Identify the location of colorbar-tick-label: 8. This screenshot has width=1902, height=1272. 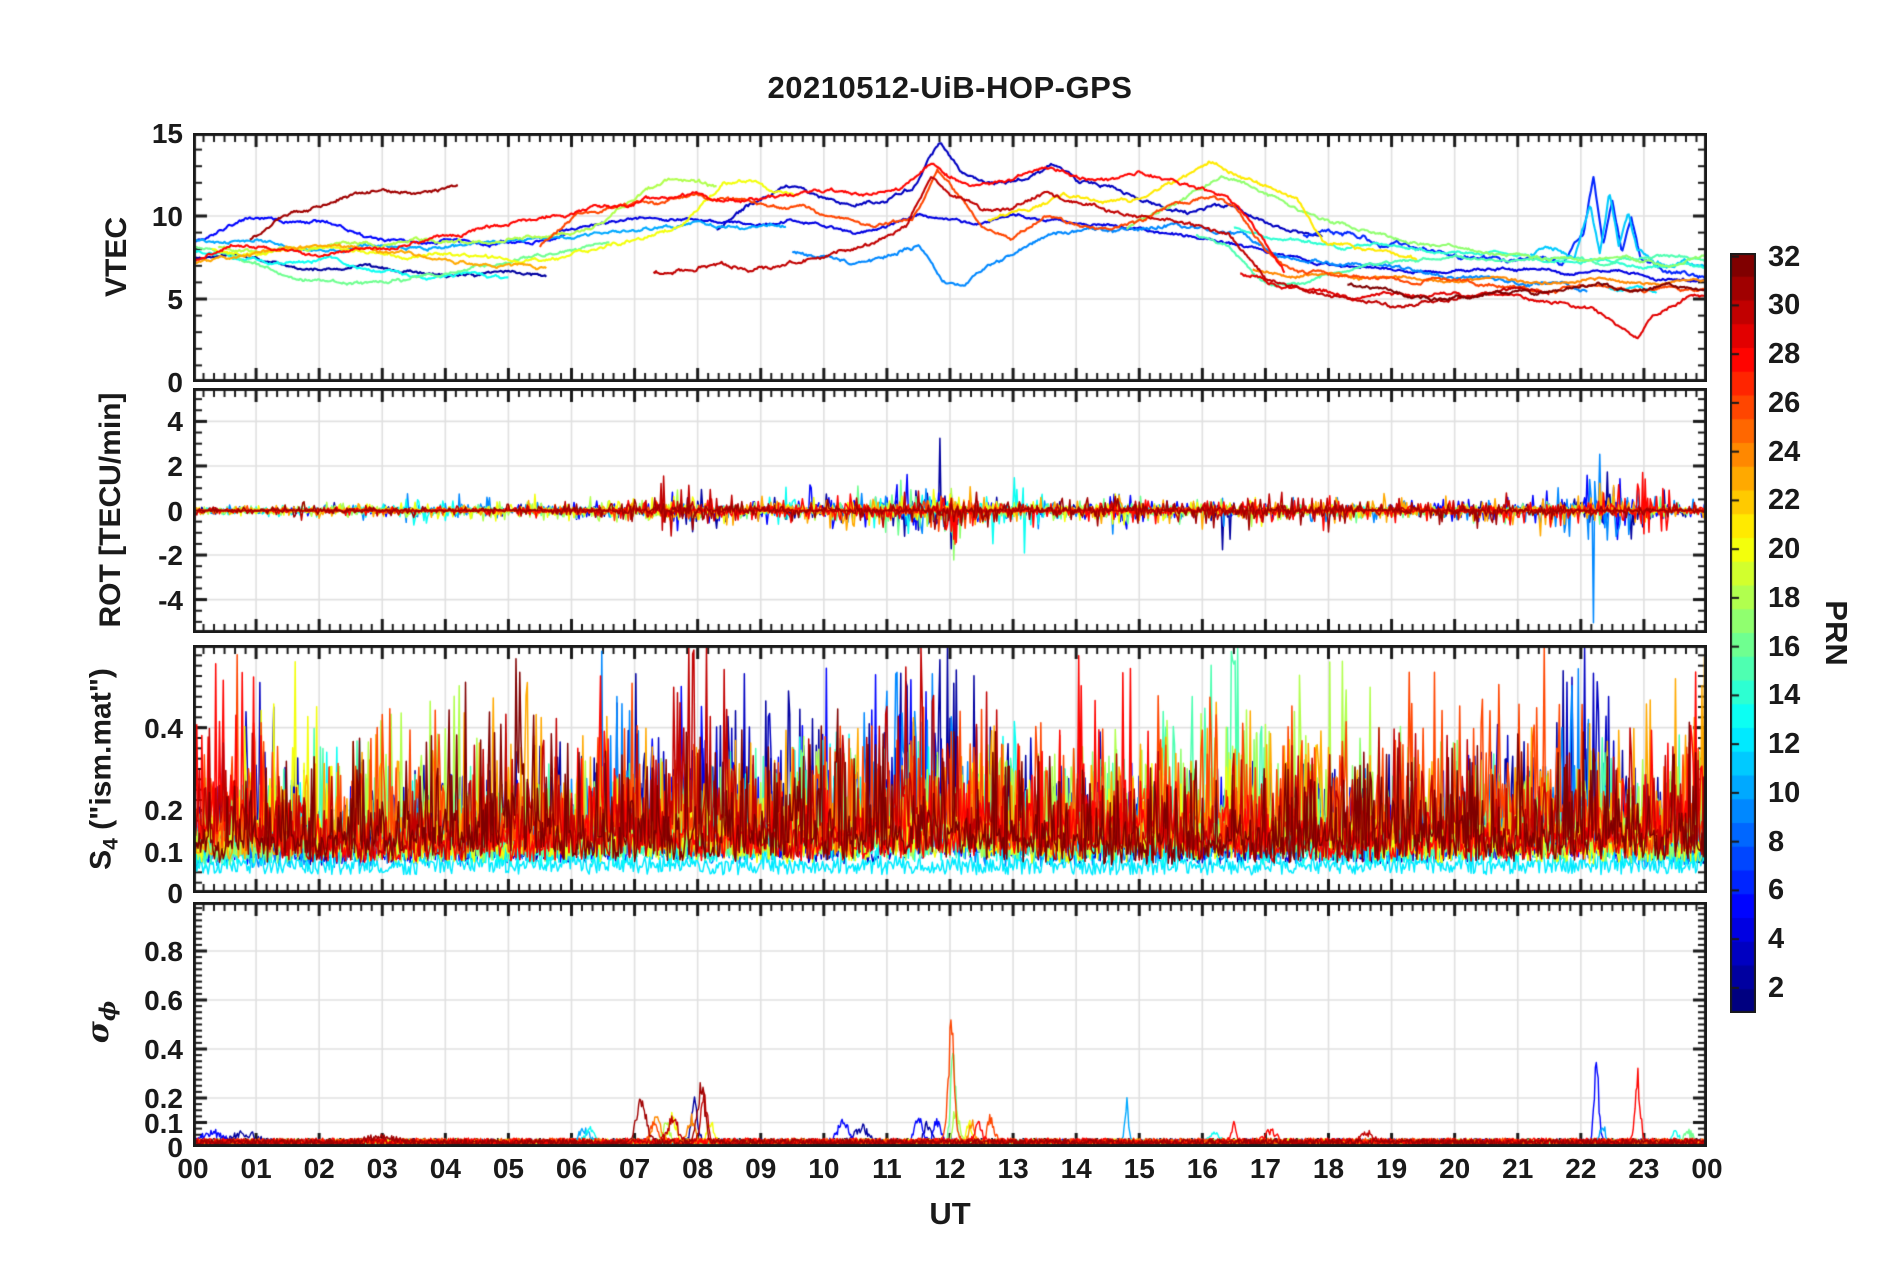
(1776, 841).